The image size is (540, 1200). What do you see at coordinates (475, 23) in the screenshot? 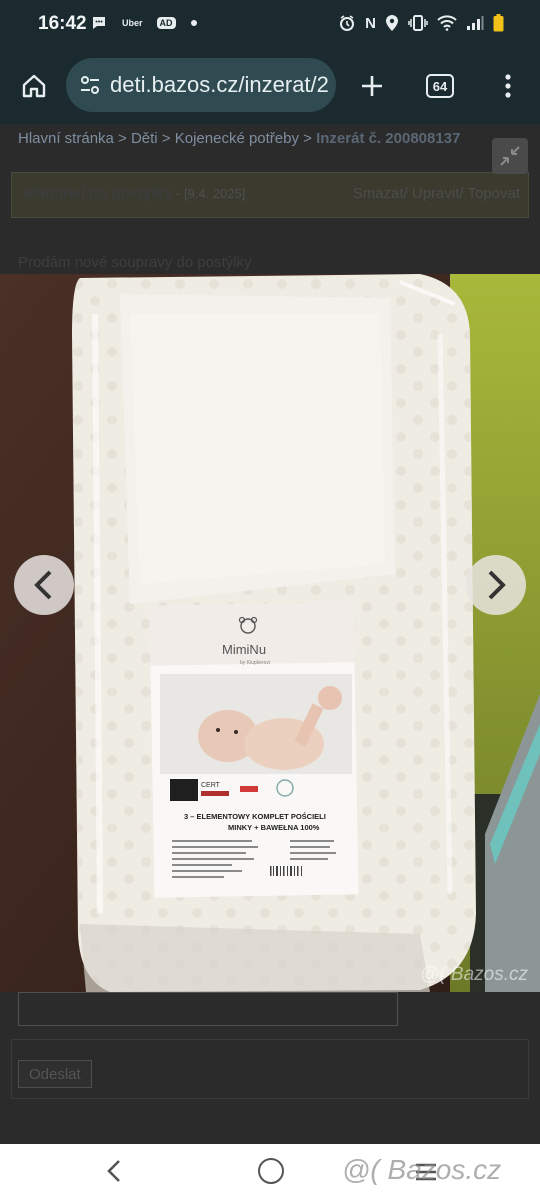
I see `signal-icon` at bounding box center [475, 23].